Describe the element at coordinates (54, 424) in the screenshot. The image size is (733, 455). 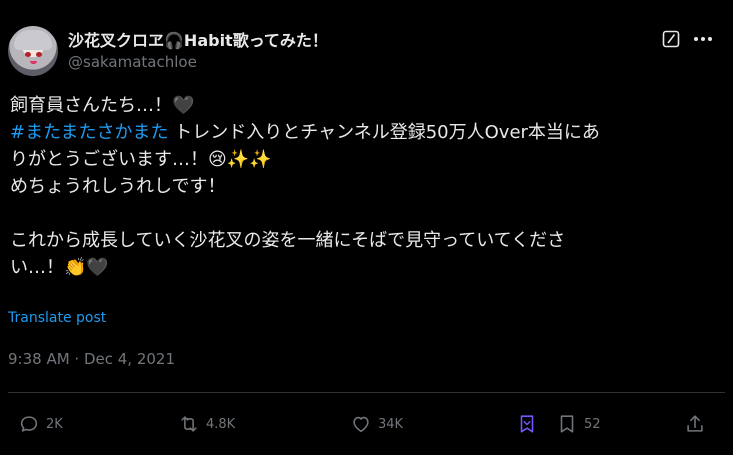
I see `reply-count: 2K` at that location.